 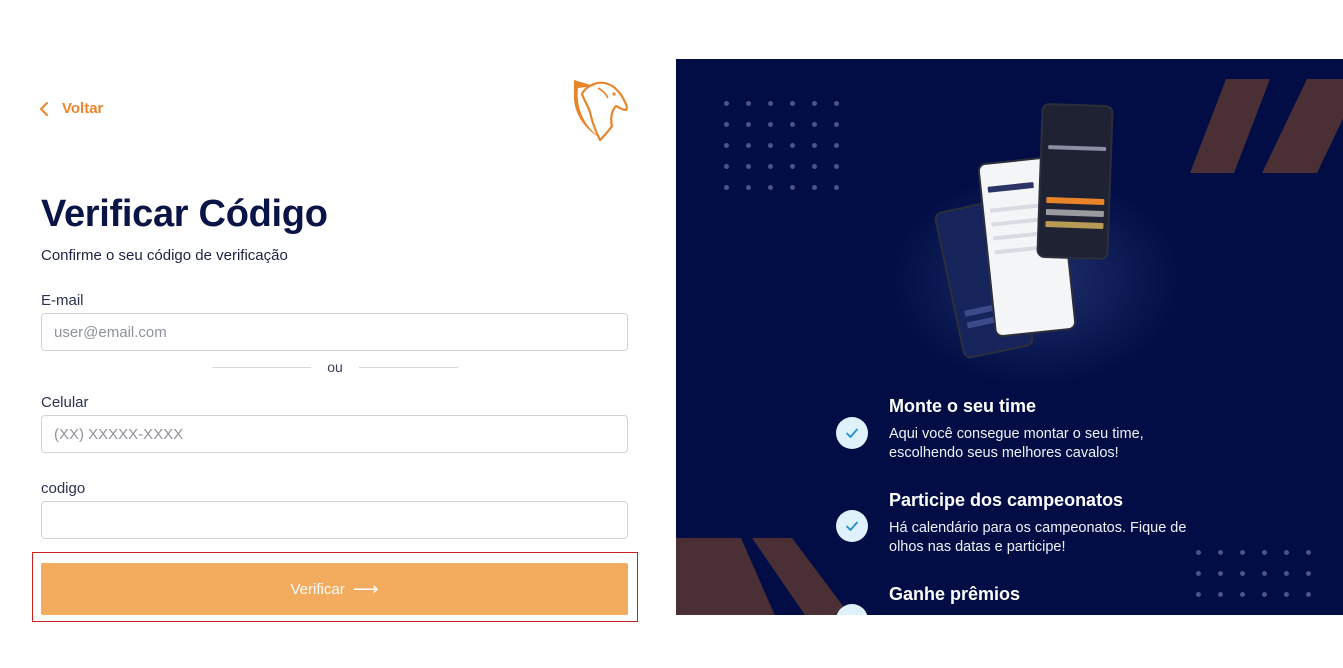 I want to click on divider-line-right, so click(x=408, y=367).